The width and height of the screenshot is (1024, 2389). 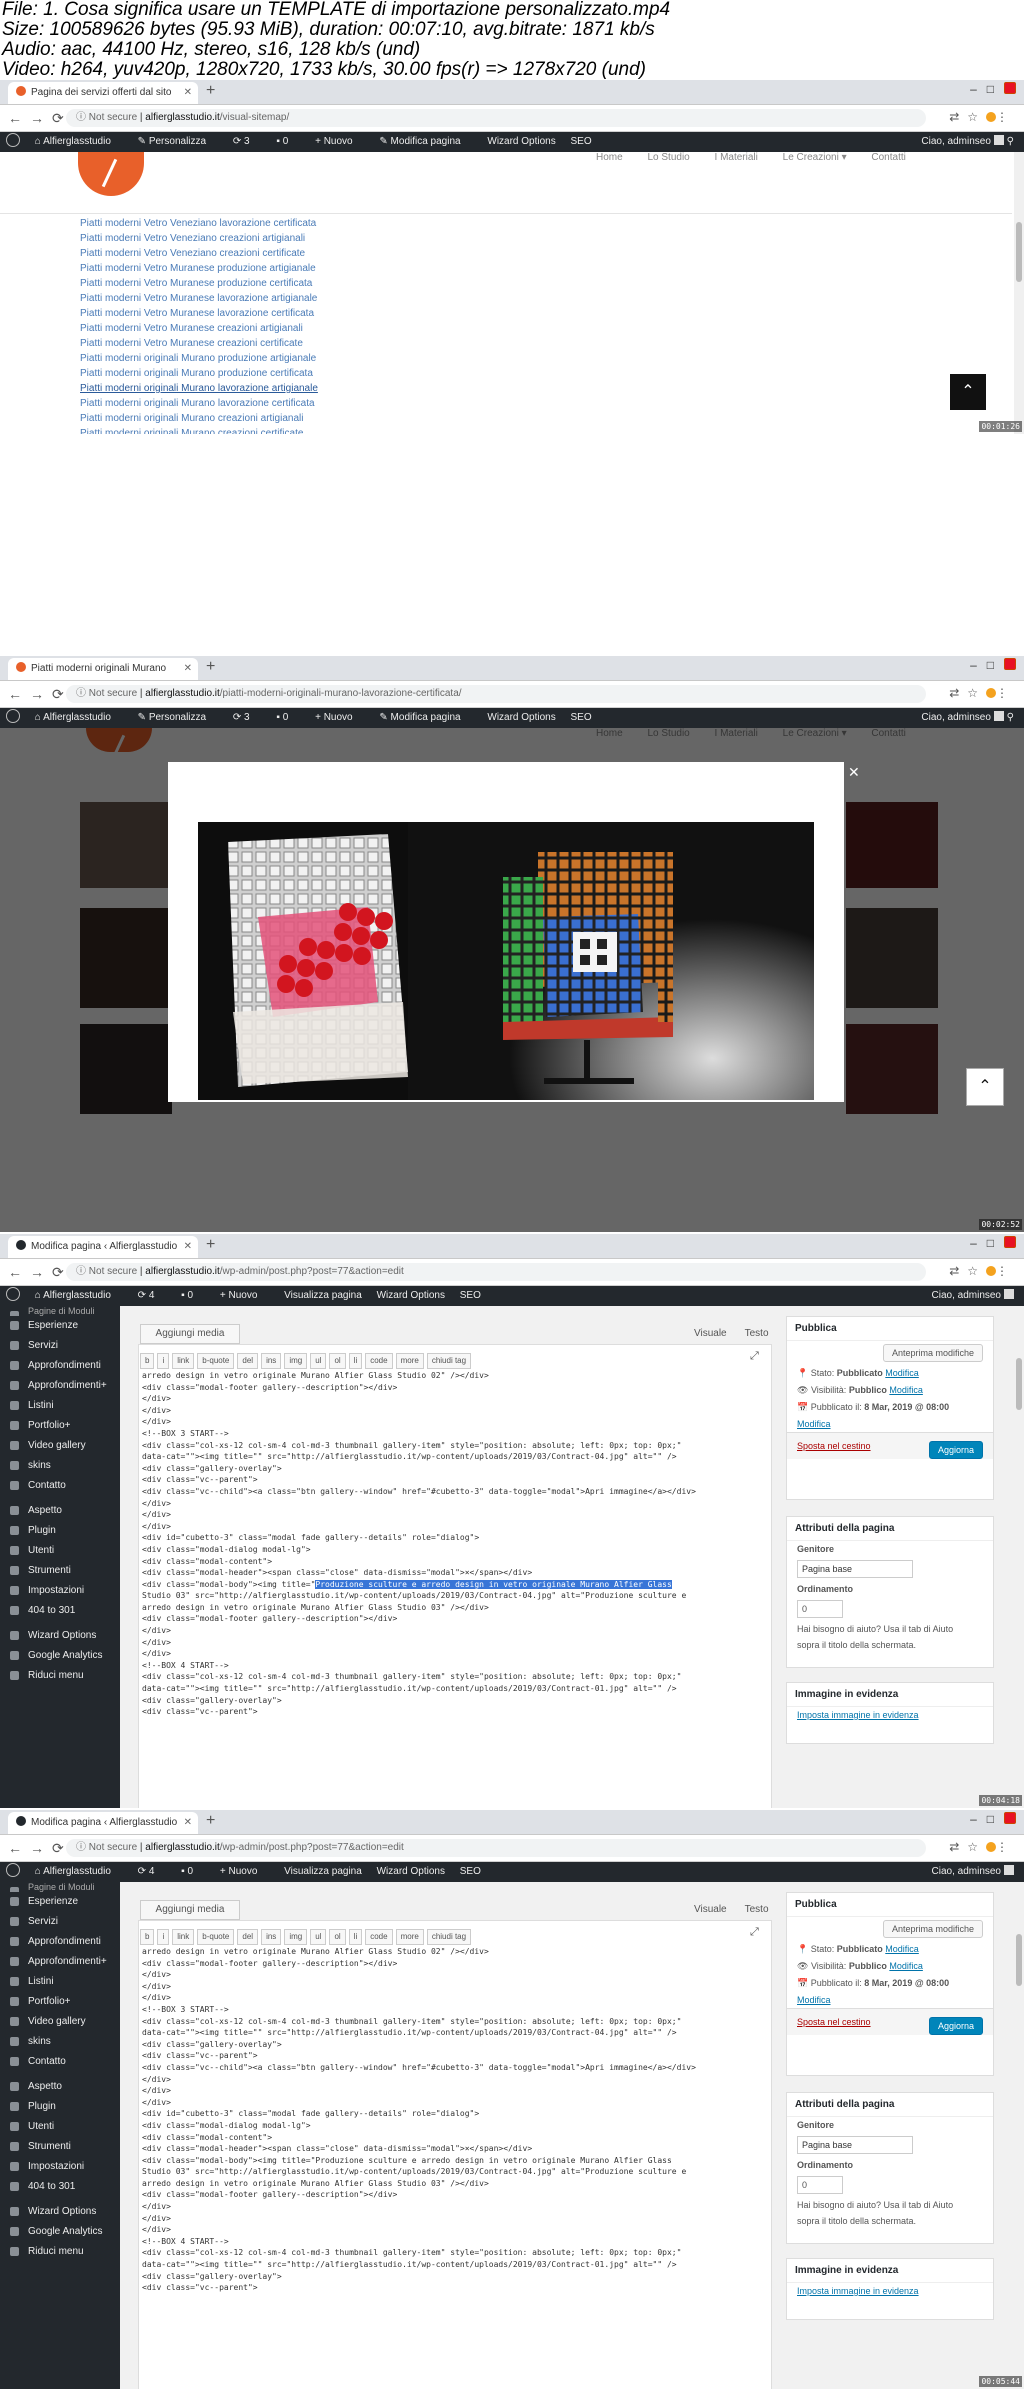 I want to click on fullscreen-icon: ⤢, so click(x=754, y=1932).